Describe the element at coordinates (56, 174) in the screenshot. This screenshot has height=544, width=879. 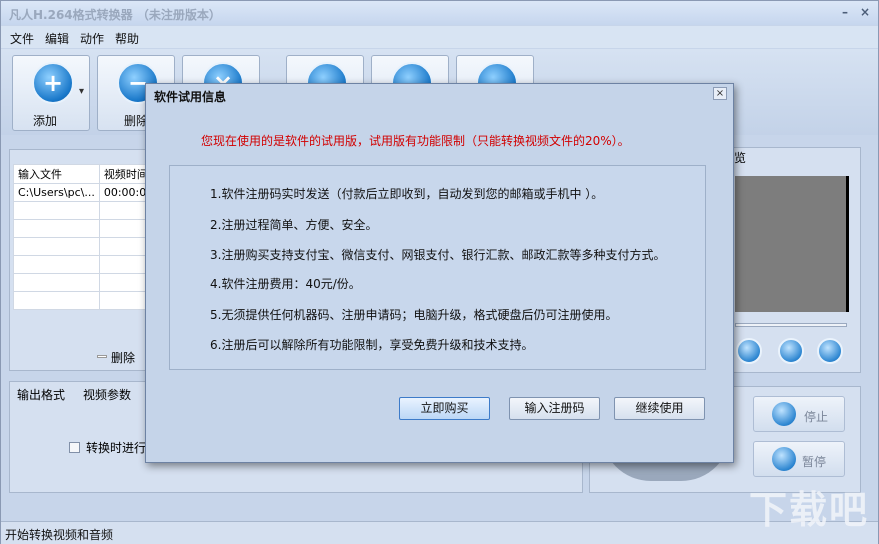
I see `header-input-file: 输入文件` at that location.